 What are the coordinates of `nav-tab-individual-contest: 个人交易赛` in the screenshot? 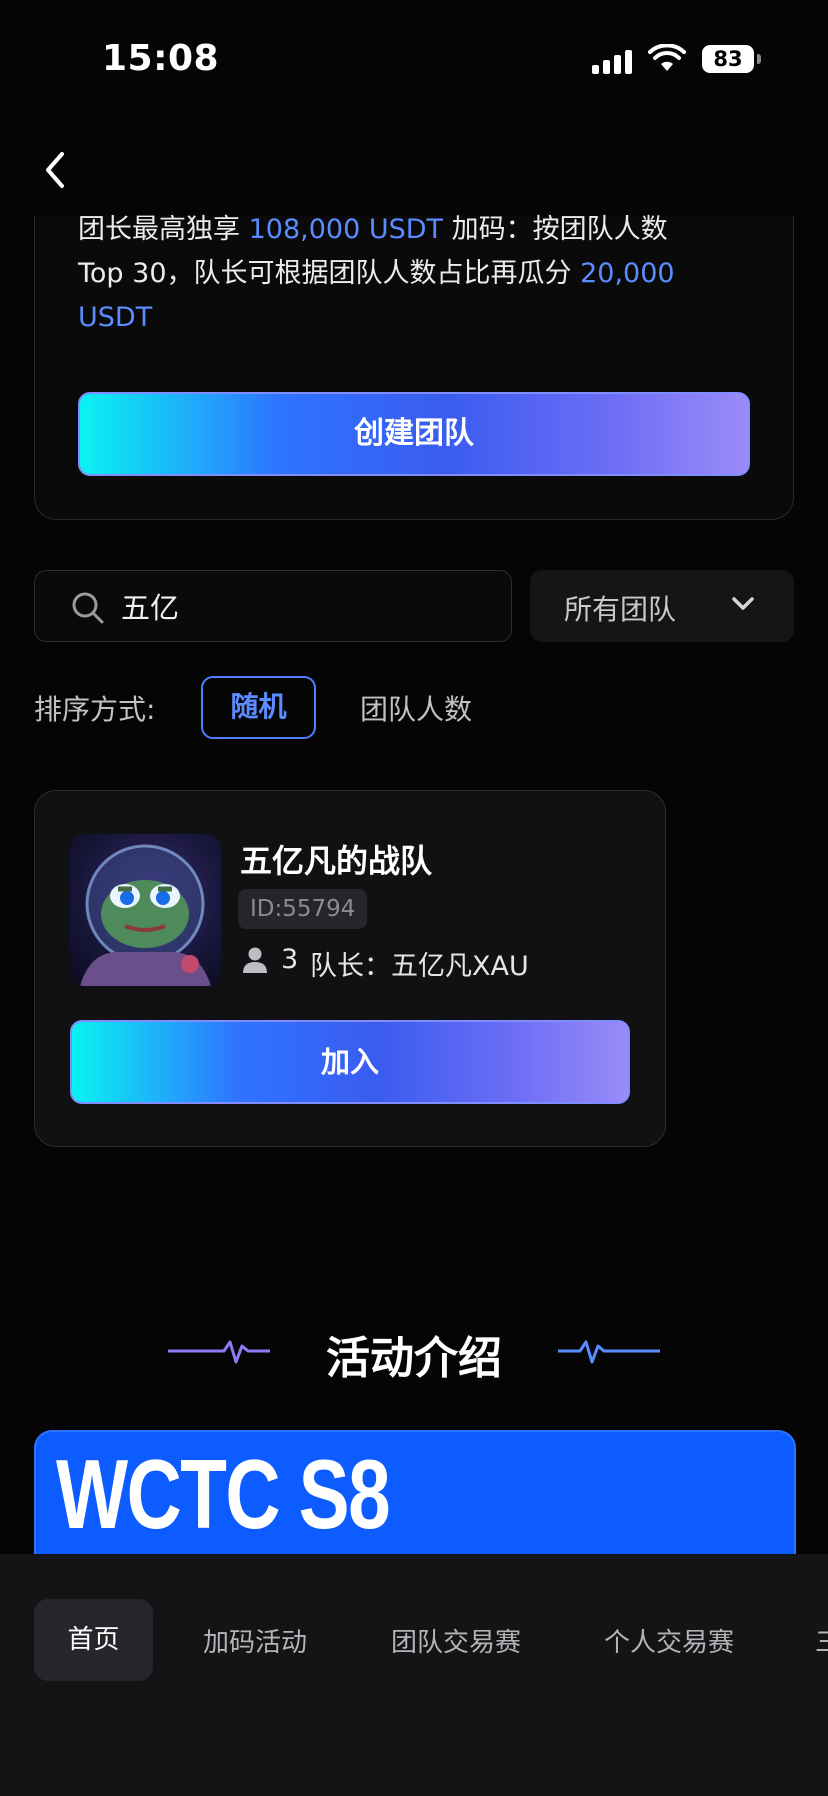 It's located at (669, 1640).